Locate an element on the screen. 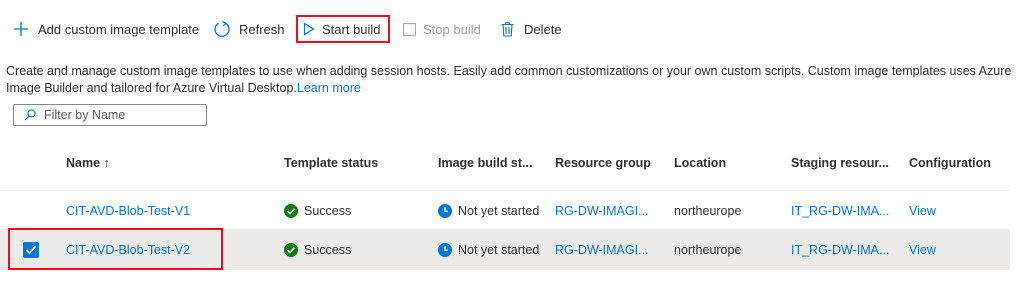 The height and width of the screenshot is (298, 1024). start-build-highlight is located at coordinates (343, 29).